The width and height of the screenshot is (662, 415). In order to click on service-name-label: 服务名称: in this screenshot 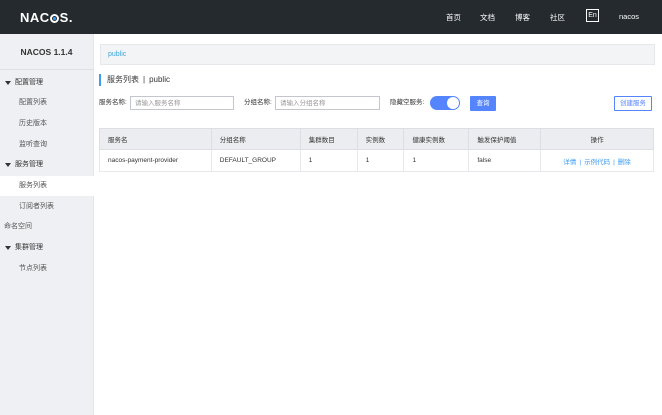, I will do `click(113, 102)`.